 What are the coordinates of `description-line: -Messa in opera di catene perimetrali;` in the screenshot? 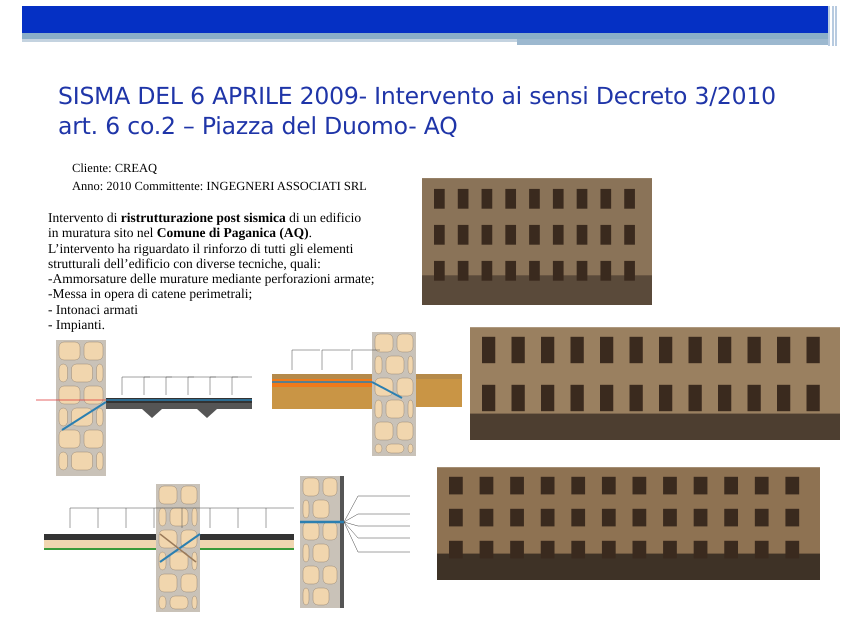 It's located at (151, 294).